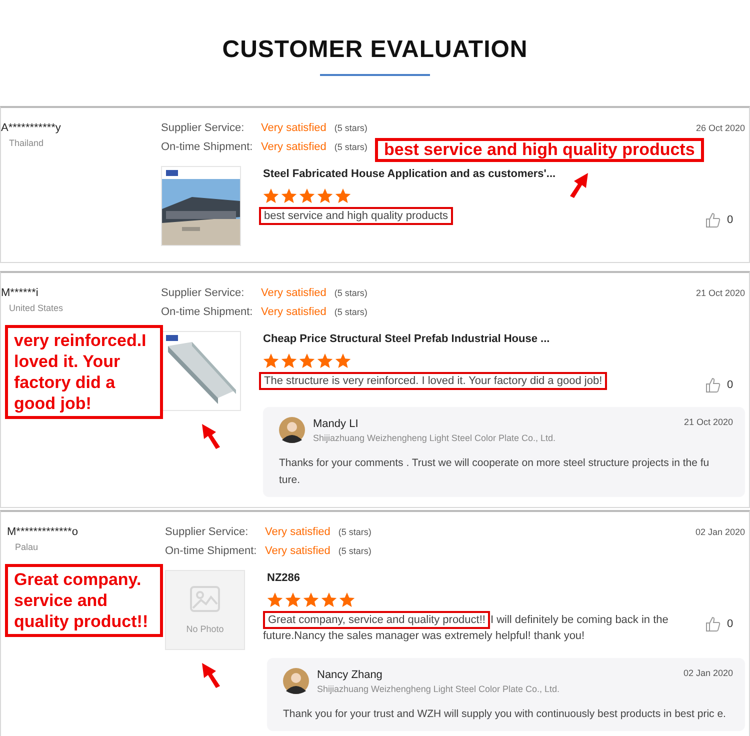  Describe the element at coordinates (708, 673) in the screenshot. I see `reply-date: 02 Jan 2020` at that location.